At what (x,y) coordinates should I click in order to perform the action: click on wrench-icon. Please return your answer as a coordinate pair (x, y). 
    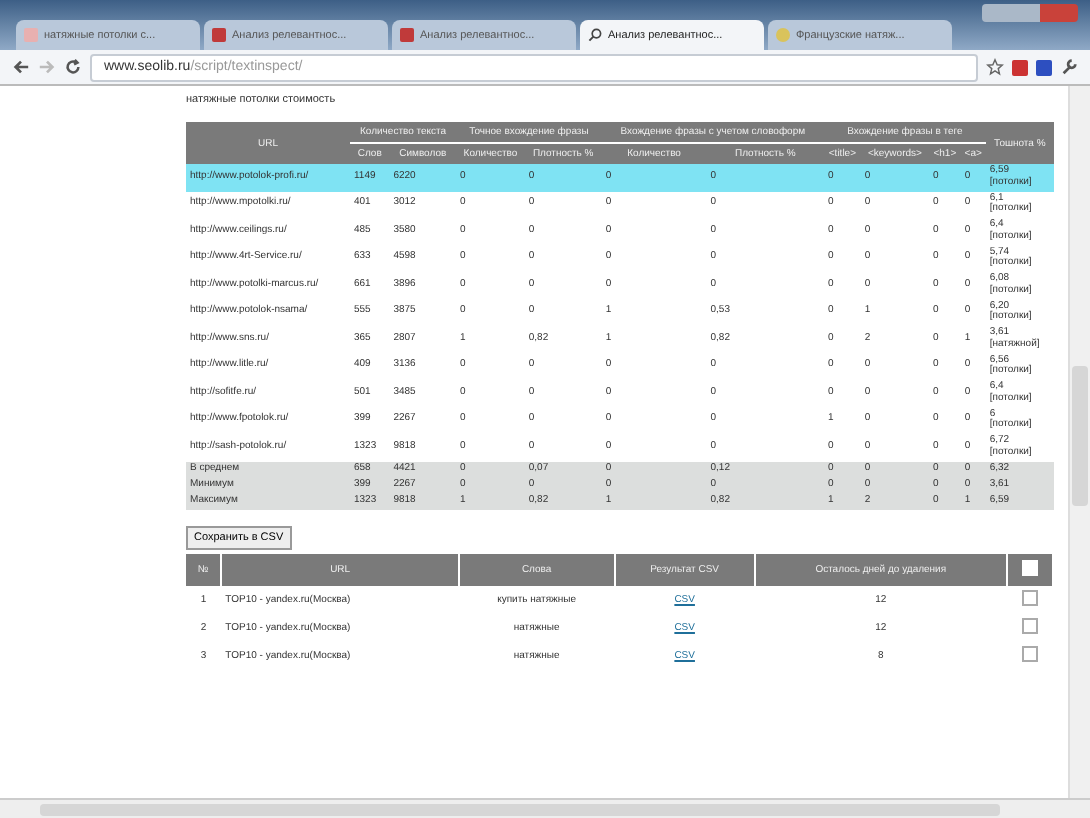
    Looking at the image, I should click on (1069, 67).